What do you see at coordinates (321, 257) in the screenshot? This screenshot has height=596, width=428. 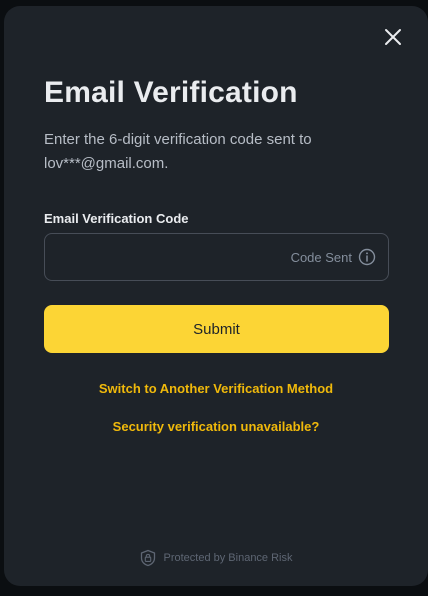 I see `code-sent-status: Code Sent` at bounding box center [321, 257].